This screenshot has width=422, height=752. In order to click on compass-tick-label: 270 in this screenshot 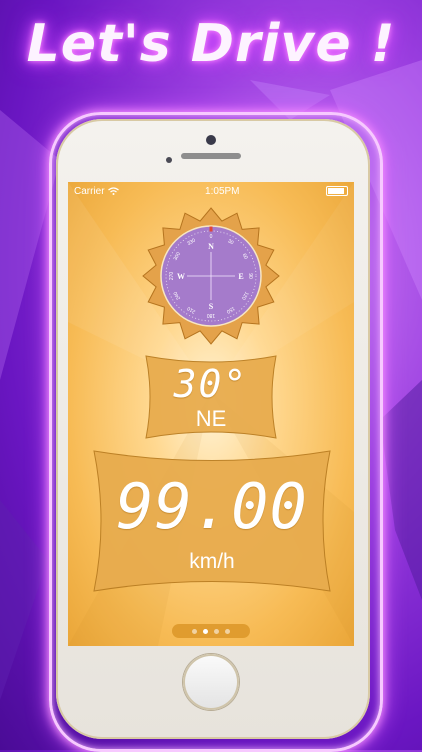, I will do `click(172, 276)`.